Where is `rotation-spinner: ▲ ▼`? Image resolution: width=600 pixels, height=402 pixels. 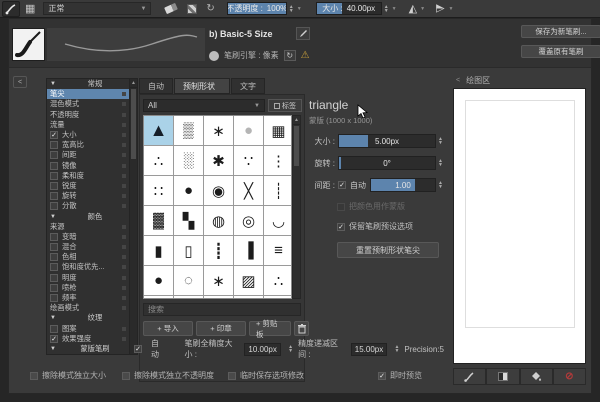
rotation-spinner: ▲ ▼ is located at coordinates (440, 163).